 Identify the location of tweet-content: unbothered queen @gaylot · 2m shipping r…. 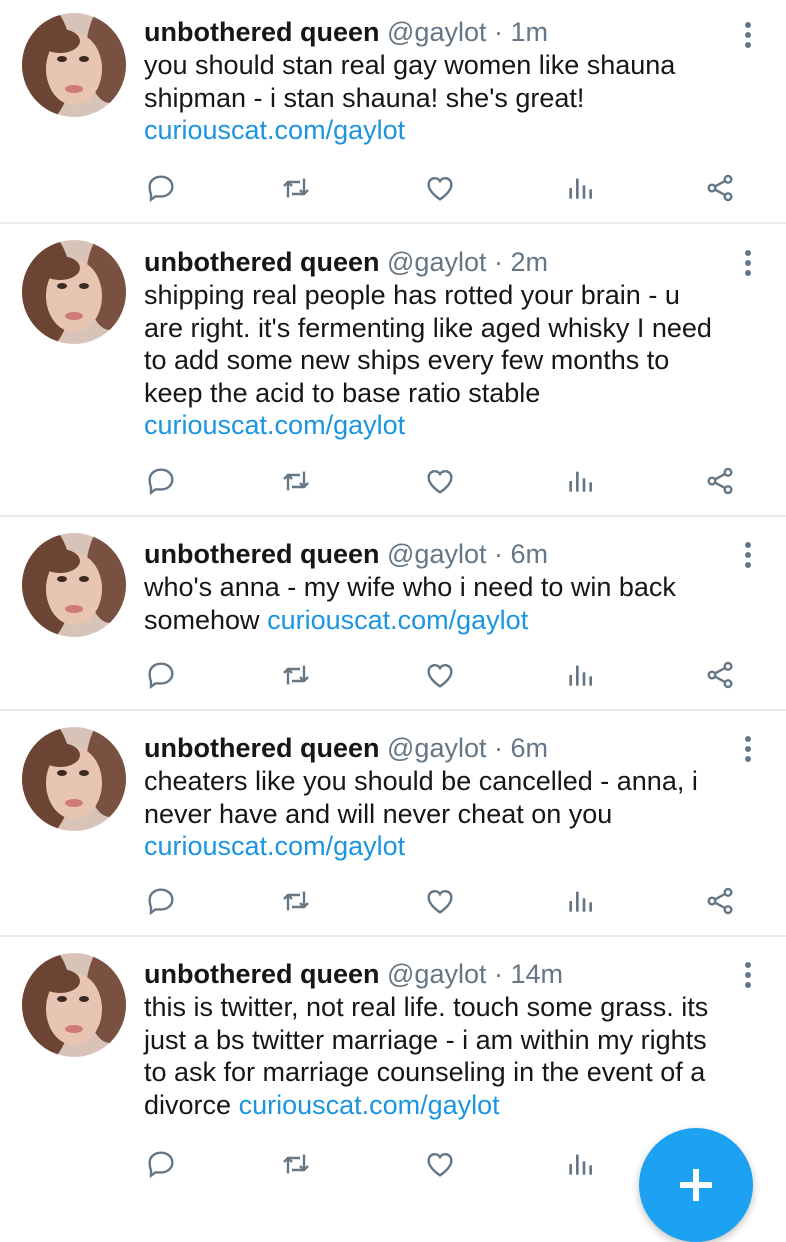
(435, 343).